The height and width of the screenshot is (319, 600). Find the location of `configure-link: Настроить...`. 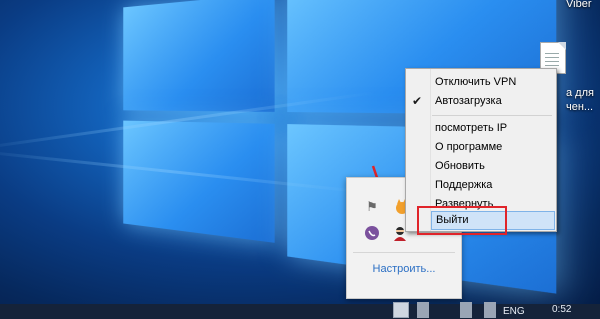

configure-link: Настроить... is located at coordinates (404, 269).